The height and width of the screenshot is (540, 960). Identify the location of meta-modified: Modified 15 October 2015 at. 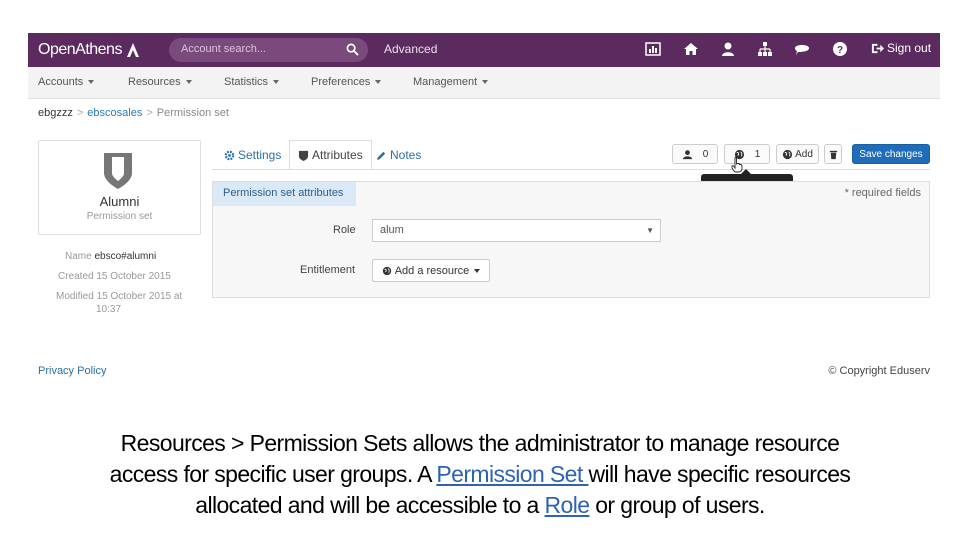
(119, 296).